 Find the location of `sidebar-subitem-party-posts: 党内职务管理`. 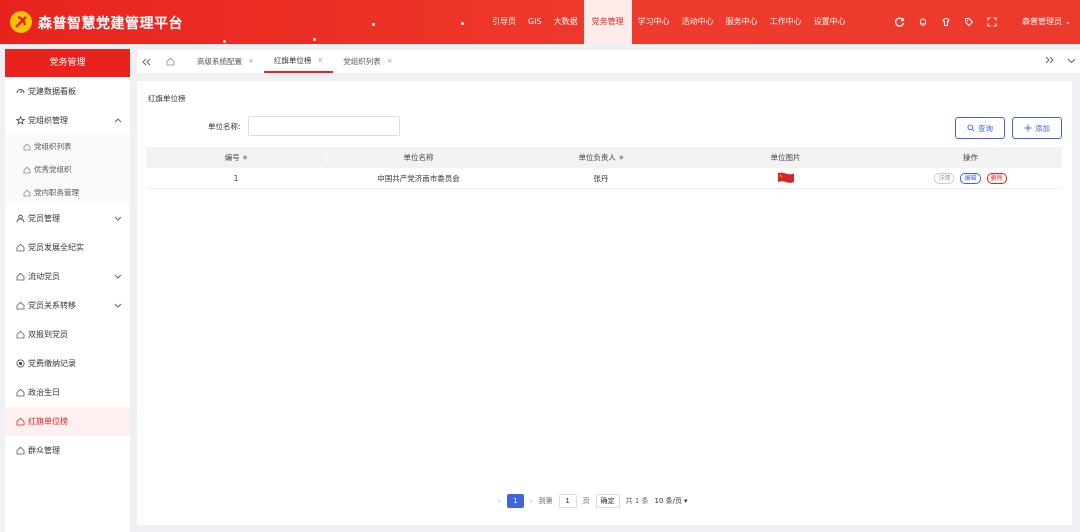

sidebar-subitem-party-posts: 党内职务管理 is located at coordinates (67, 192).